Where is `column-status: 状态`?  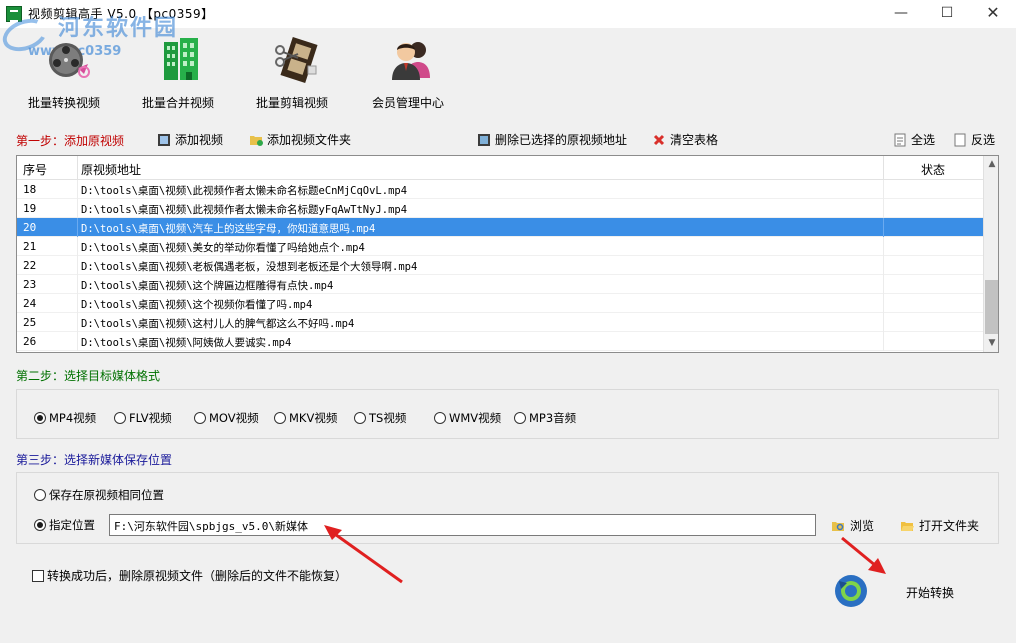
column-status: 状态 is located at coordinates (933, 169).